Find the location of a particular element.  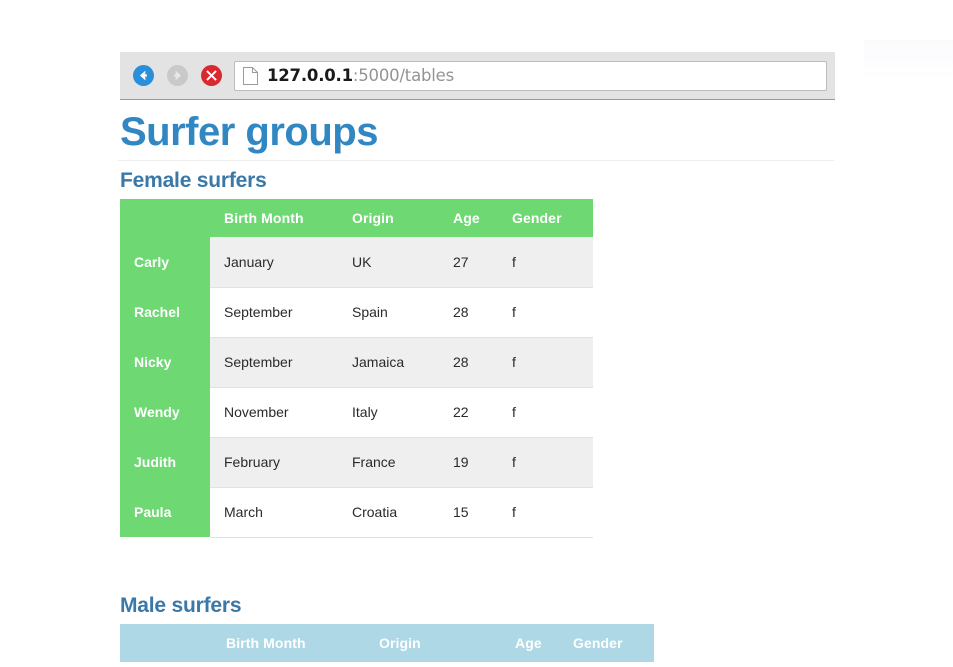

male-table-wrap: Birth Month Origin Age Gender is located at coordinates (476, 642).